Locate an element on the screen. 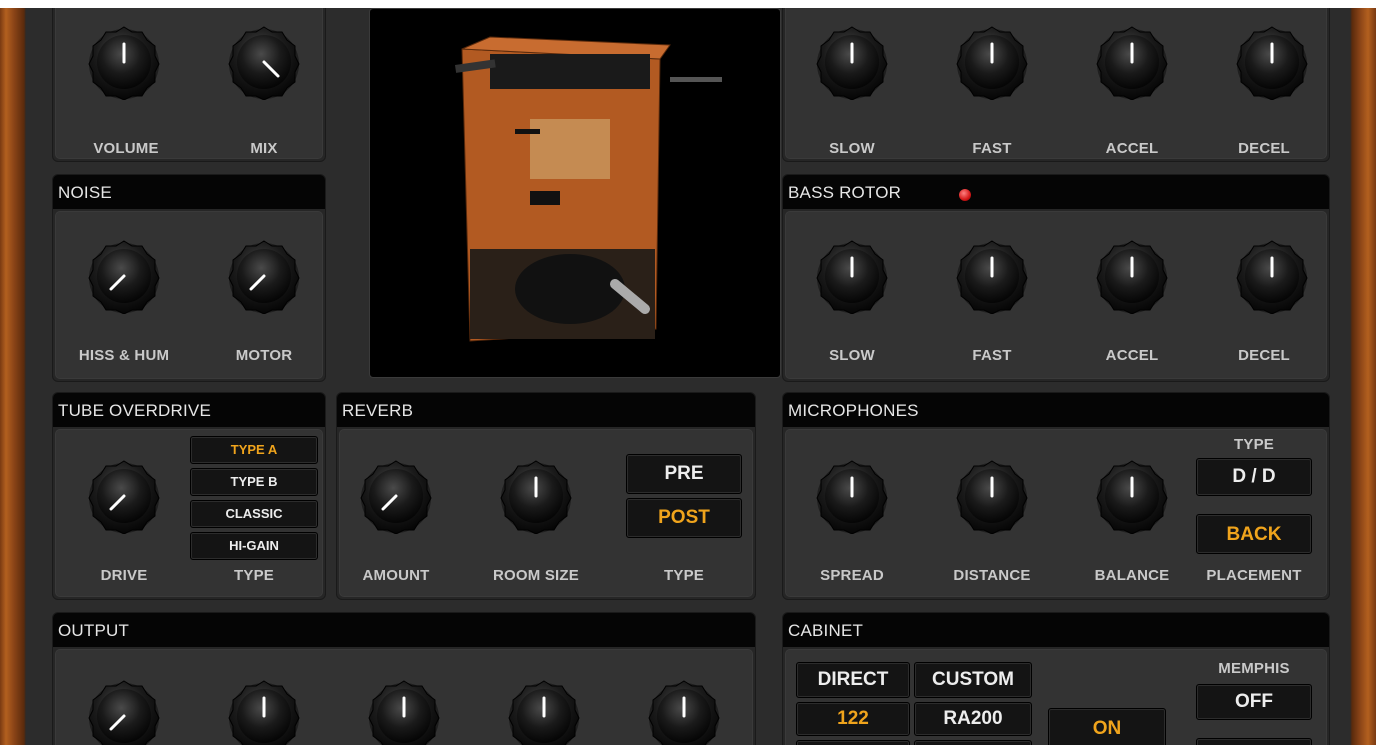 The height and width of the screenshot is (745, 1376). bass-rotor-header: BASS ROTOR is located at coordinates (1056, 192).